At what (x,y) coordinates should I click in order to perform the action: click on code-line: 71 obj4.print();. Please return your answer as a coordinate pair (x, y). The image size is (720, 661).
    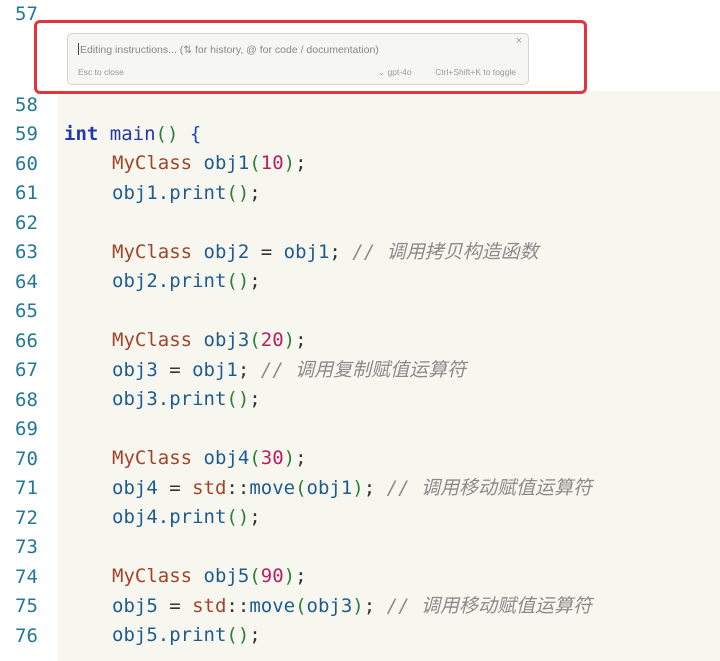
    Looking at the image, I should click on (360, 501).